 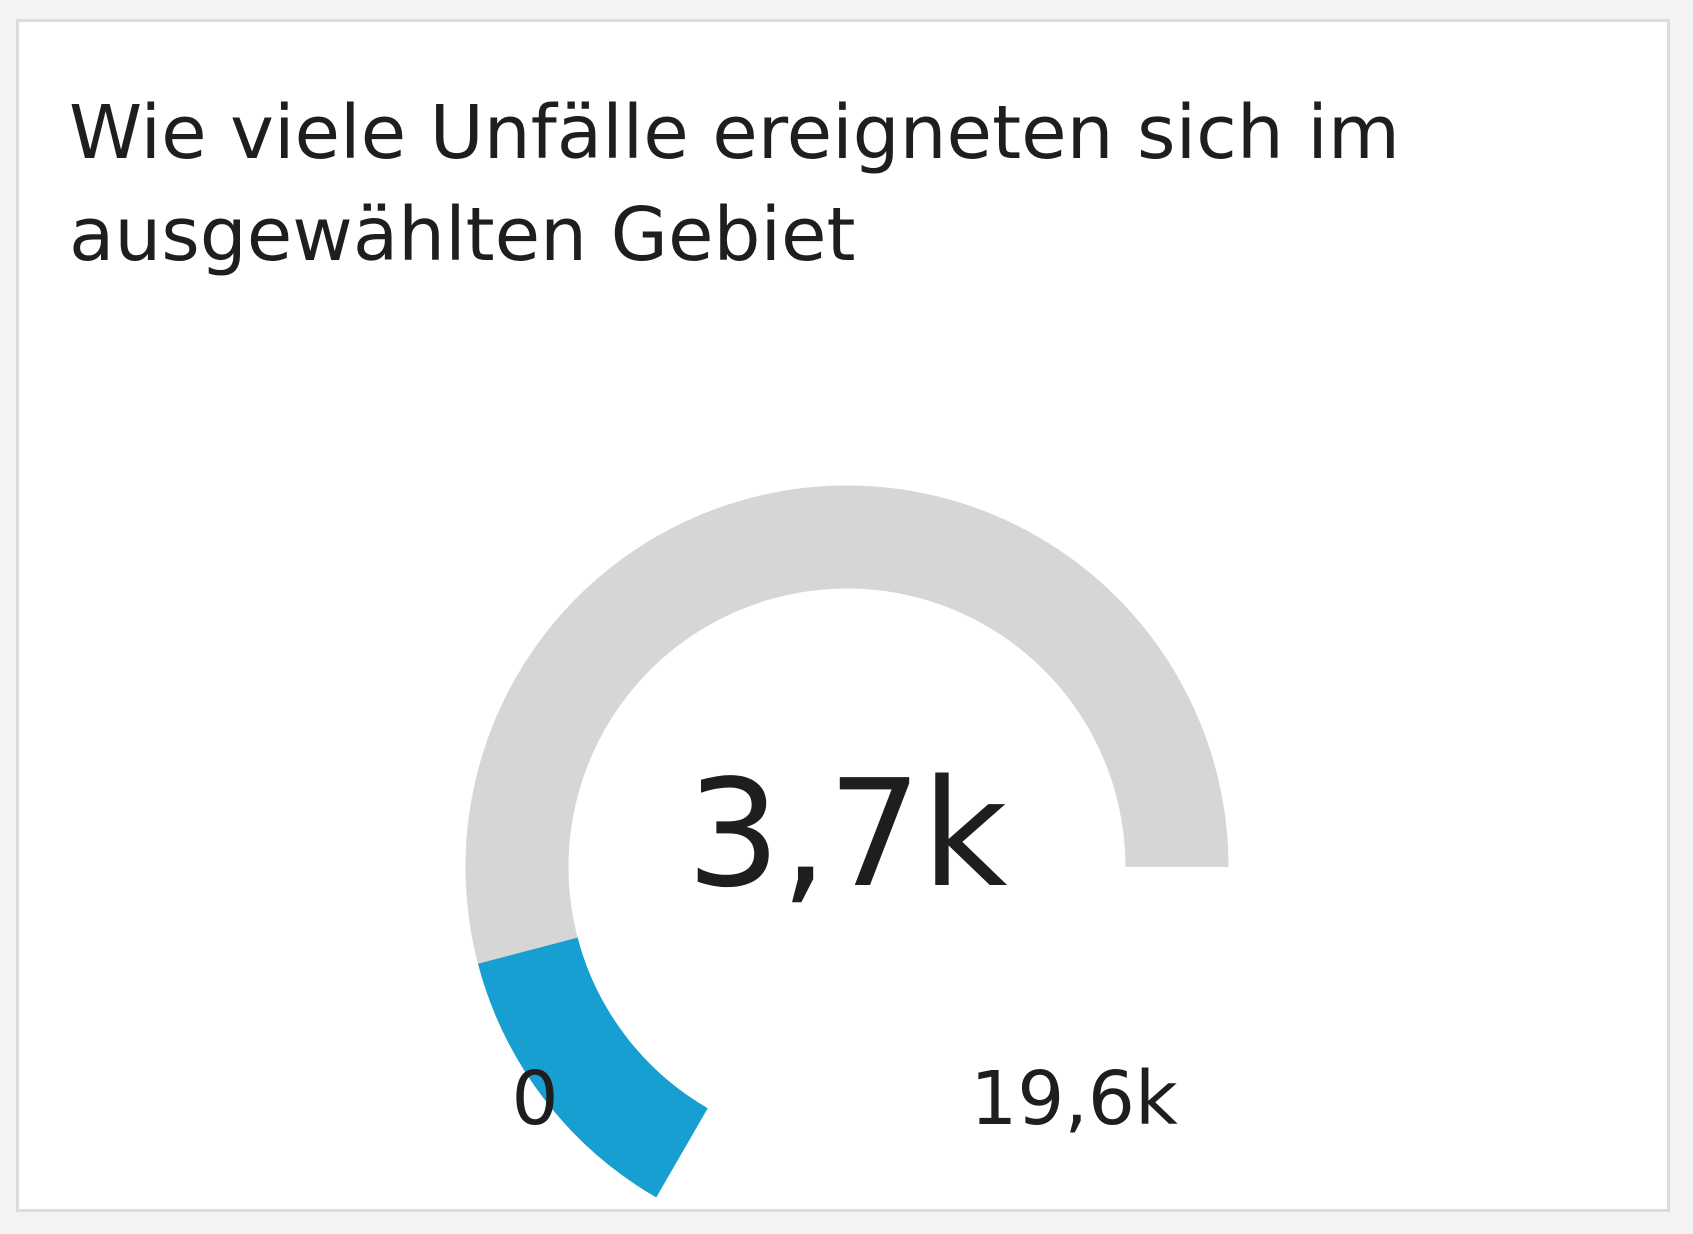 What do you see at coordinates (846, 834) in the screenshot?
I see `gauge-value-label: 3,7k` at bounding box center [846, 834].